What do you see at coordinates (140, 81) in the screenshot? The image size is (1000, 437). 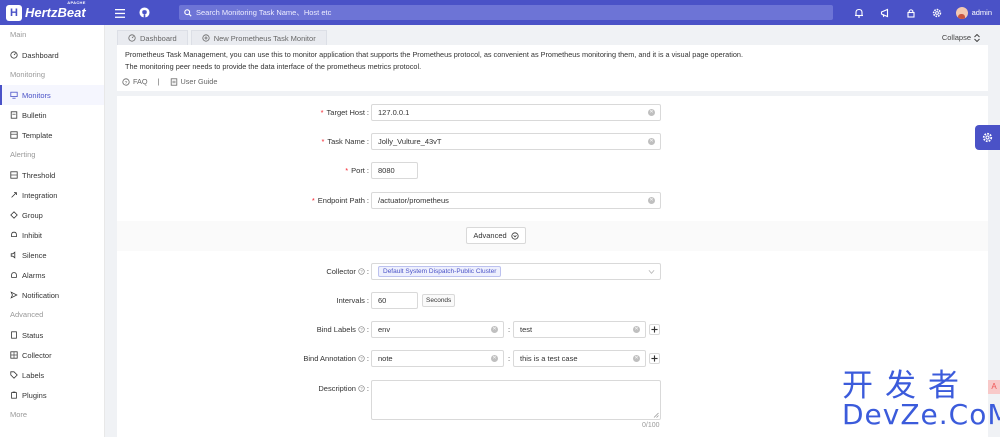 I see `faq-link: FAQ` at bounding box center [140, 81].